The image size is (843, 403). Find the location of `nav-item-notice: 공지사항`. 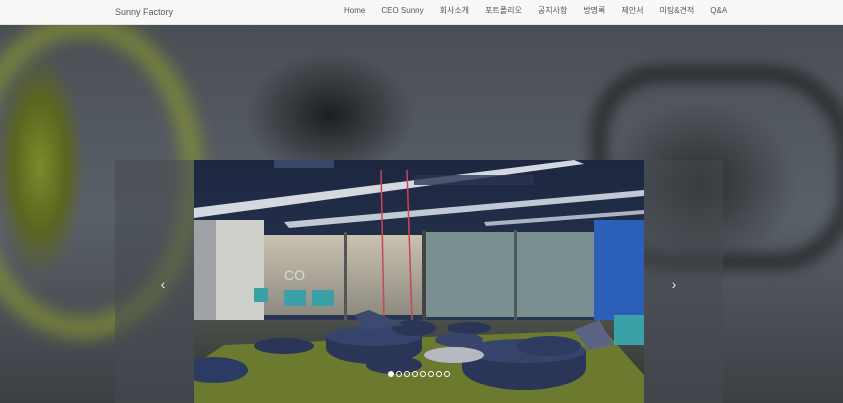

nav-item-notice: 공지사항 is located at coordinates (552, 12).